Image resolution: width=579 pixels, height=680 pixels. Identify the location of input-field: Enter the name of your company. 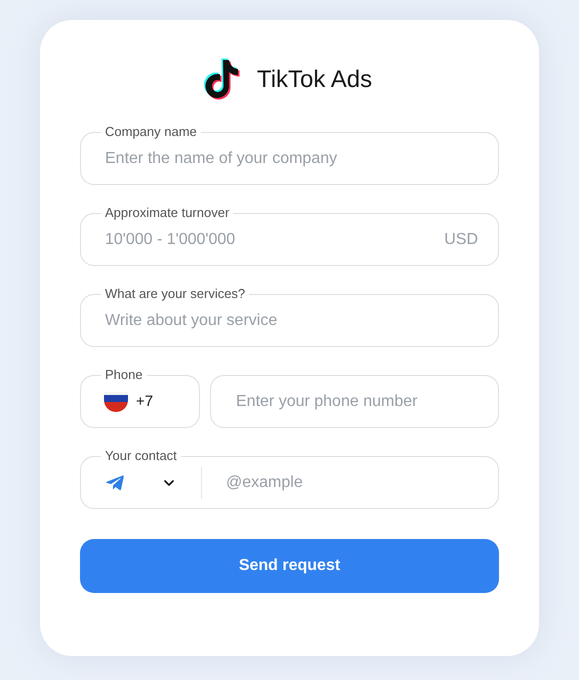
(289, 159).